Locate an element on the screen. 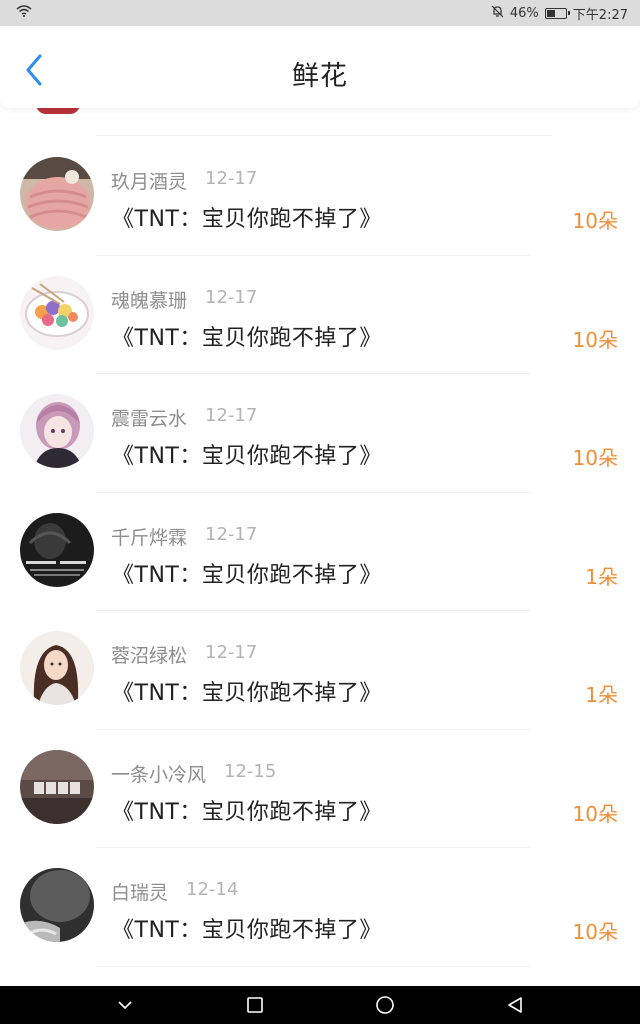 This screenshot has width=640, height=1024. calligraphy-avatar-icon is located at coordinates (57, 786).